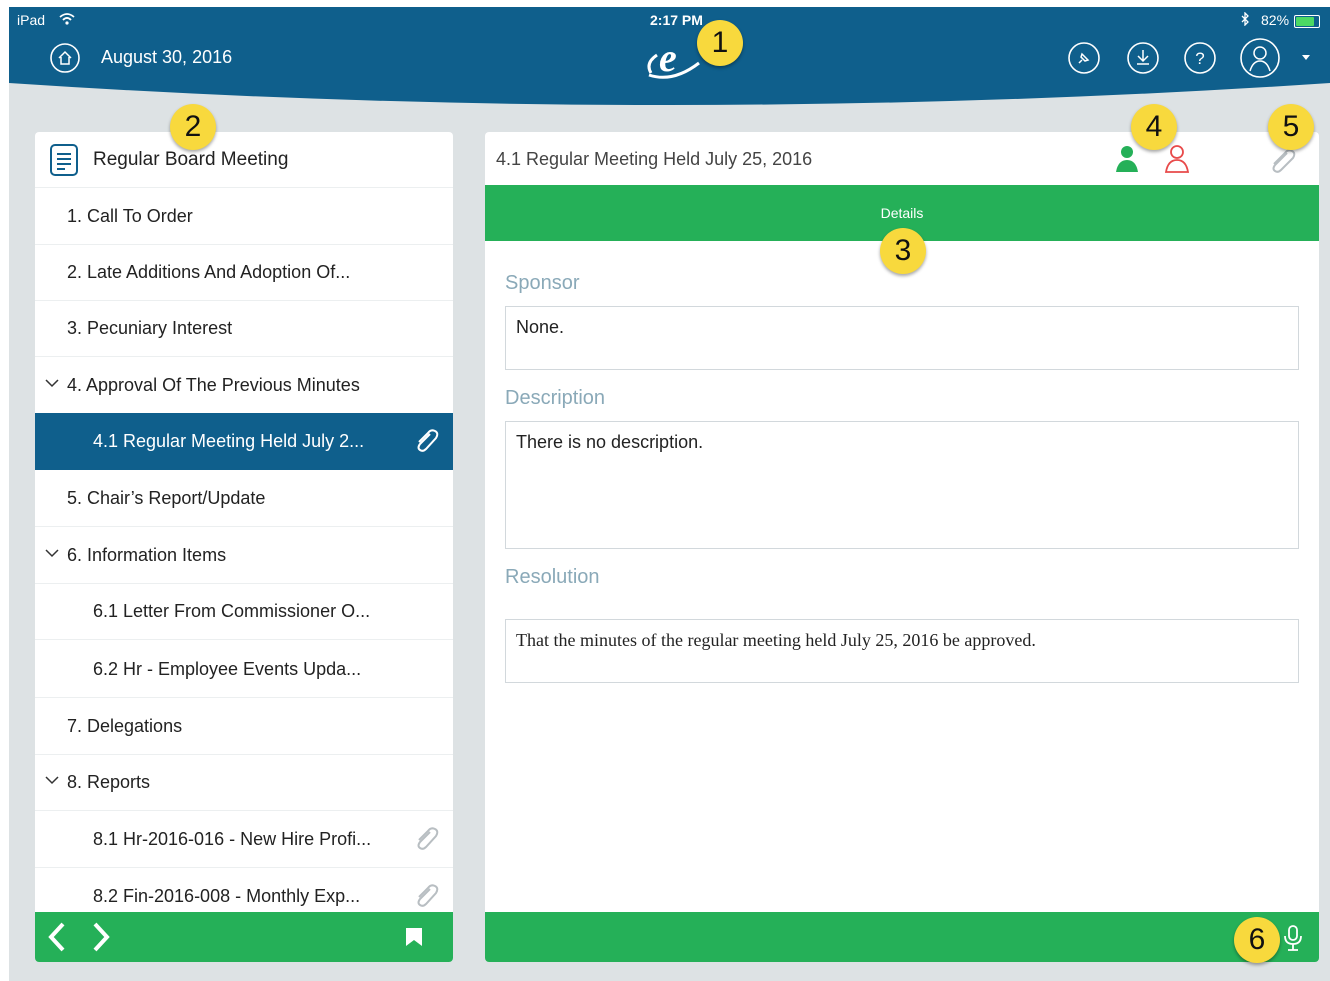  Describe the element at coordinates (109, 782) in the screenshot. I see `agenda-item-label: 8. Reports` at that location.